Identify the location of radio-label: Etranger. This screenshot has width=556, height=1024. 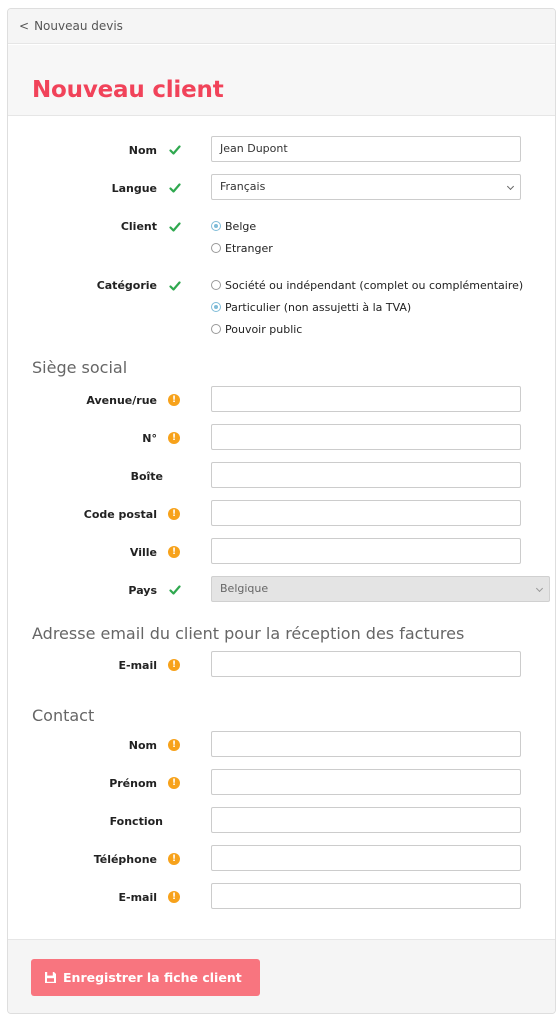
(249, 248).